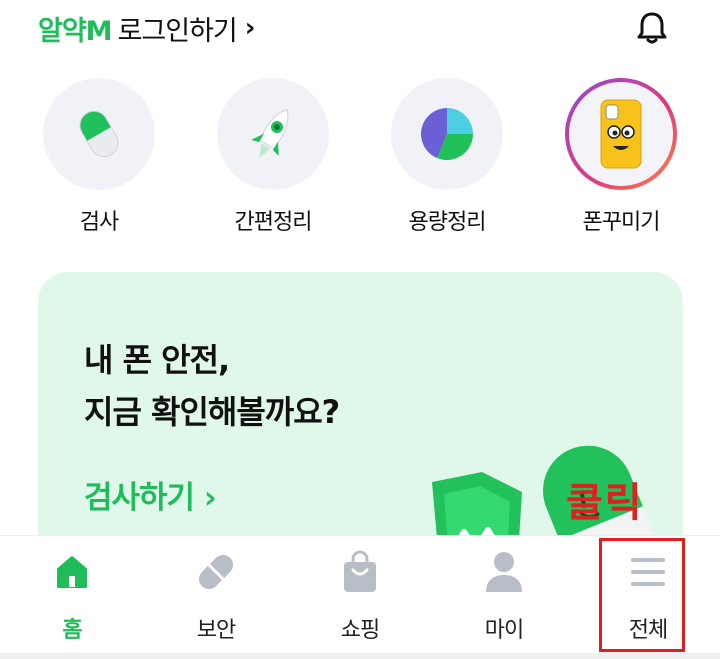 Image resolution: width=720 pixels, height=659 pixels. What do you see at coordinates (360, 630) in the screenshot?
I see `tab-label: 쇼핑` at bounding box center [360, 630].